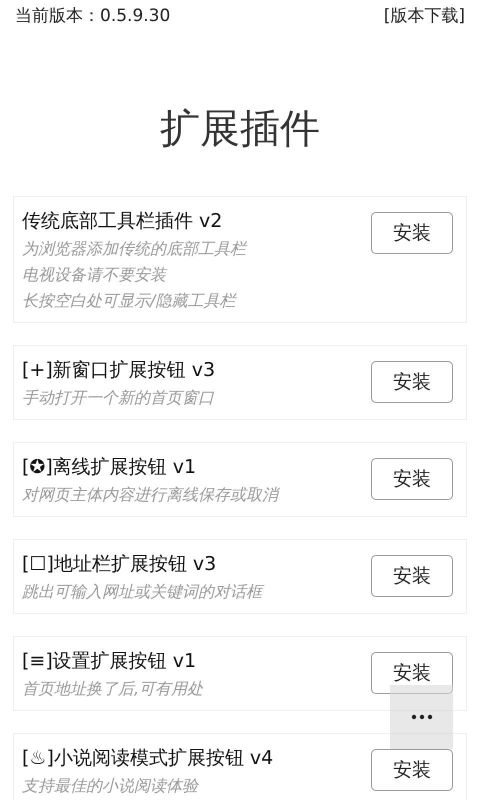 This screenshot has height=800, width=480. I want to click on plugin-description: 长按空白处可显示/隐藏工具栏, so click(130, 301).